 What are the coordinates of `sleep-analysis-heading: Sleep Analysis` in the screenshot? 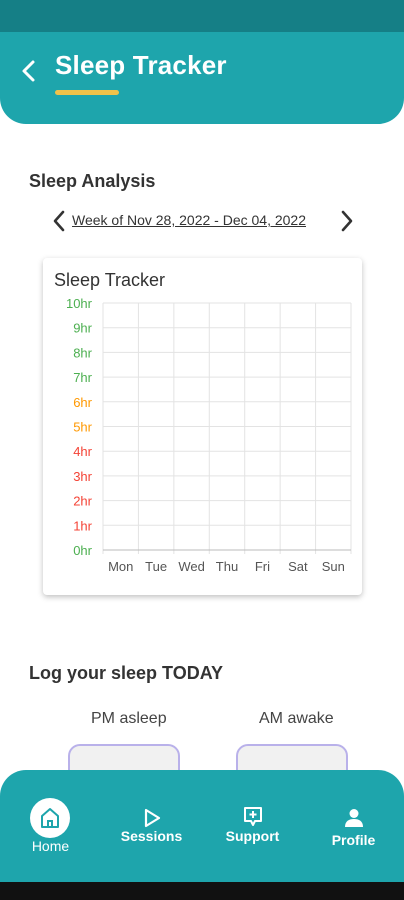 It's located at (92, 181).